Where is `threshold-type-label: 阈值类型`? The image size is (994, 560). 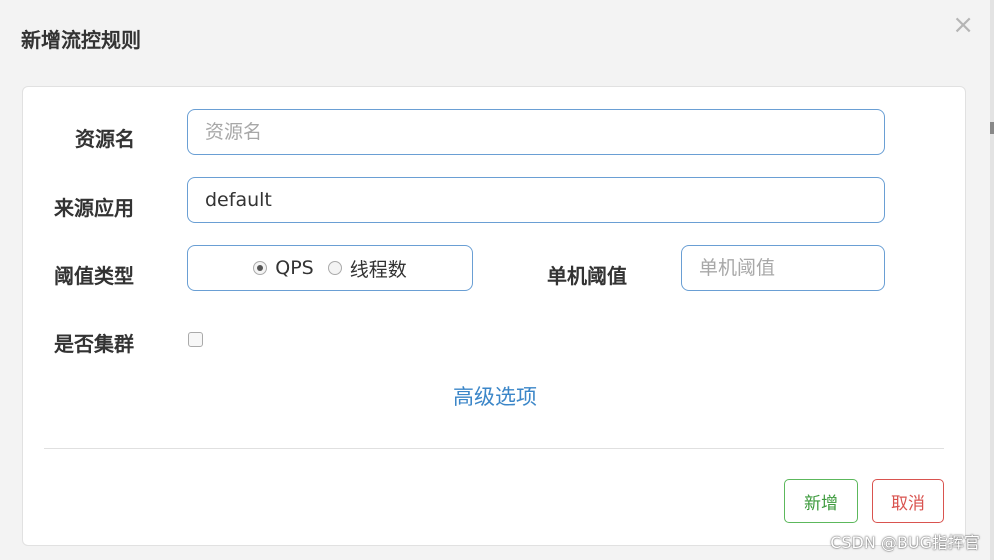
threshold-type-label: 阈值类型 is located at coordinates (94, 276).